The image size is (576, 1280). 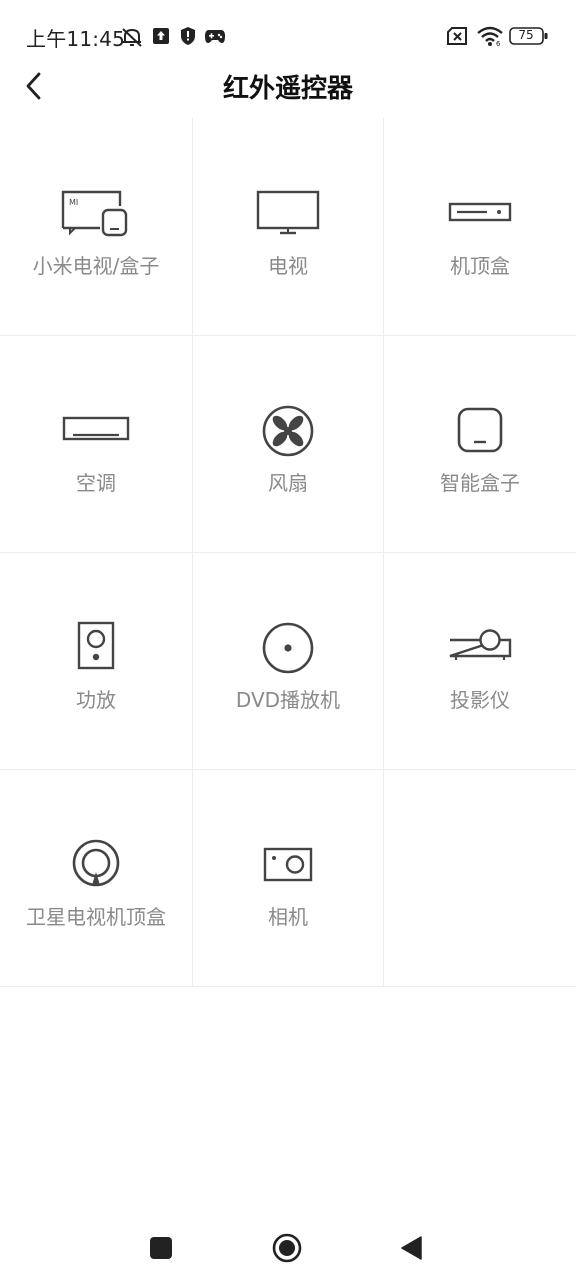 I want to click on home-button, so click(x=287, y=1248).